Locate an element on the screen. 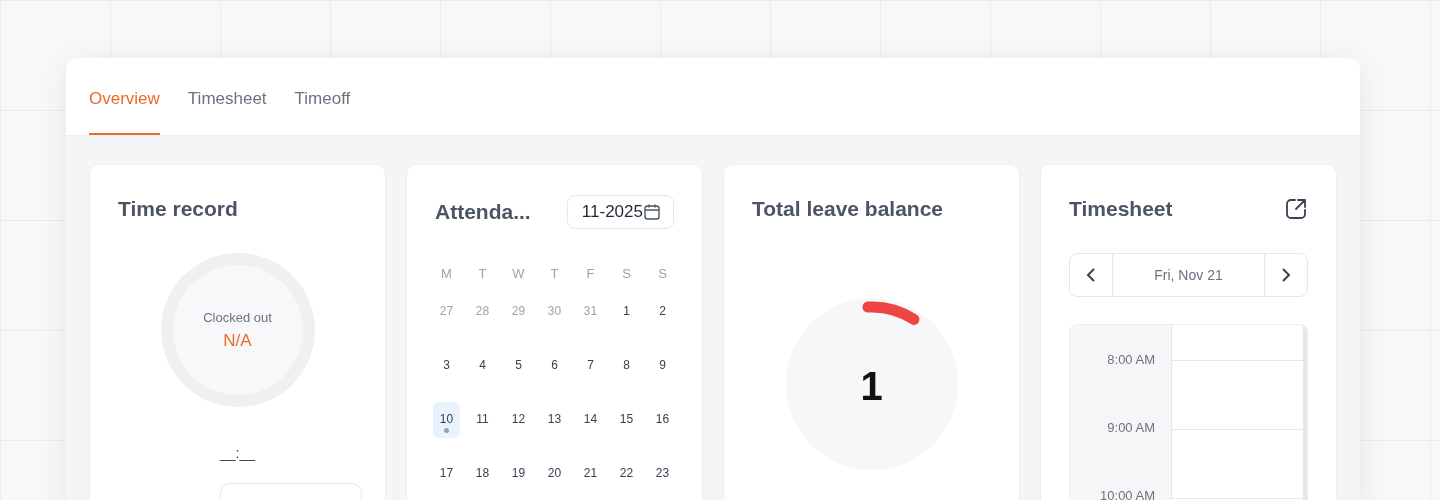  tab: Timesheet is located at coordinates (227, 112).